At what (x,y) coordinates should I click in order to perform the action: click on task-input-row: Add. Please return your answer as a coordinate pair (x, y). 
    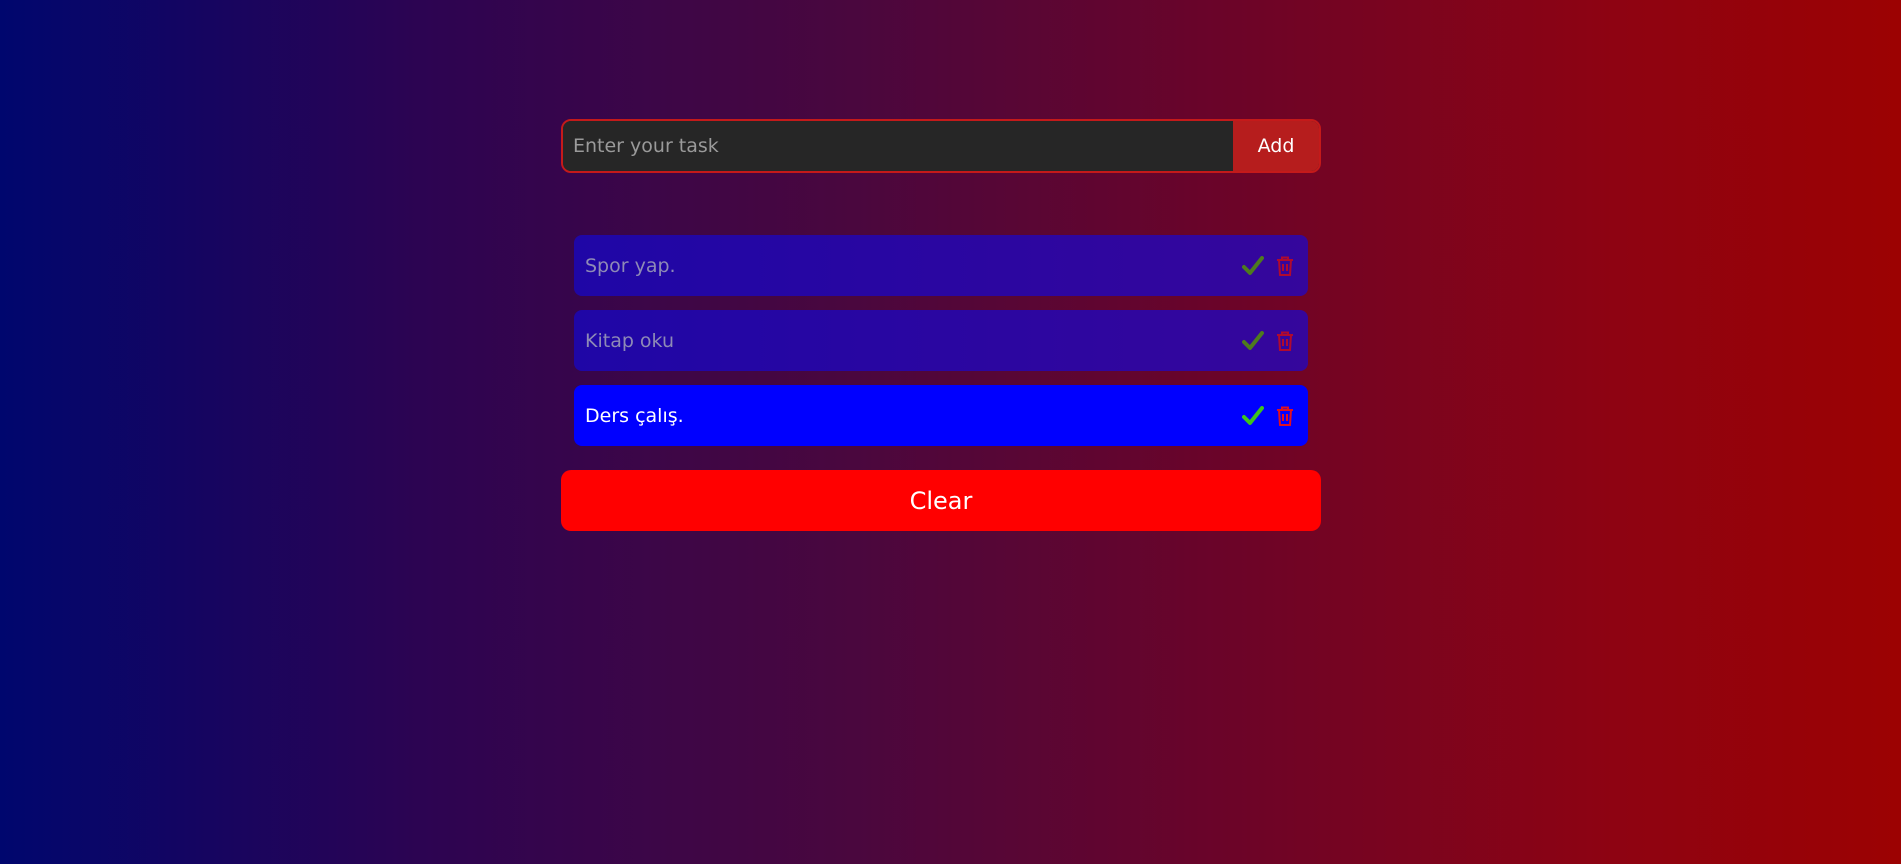
    Looking at the image, I should click on (941, 146).